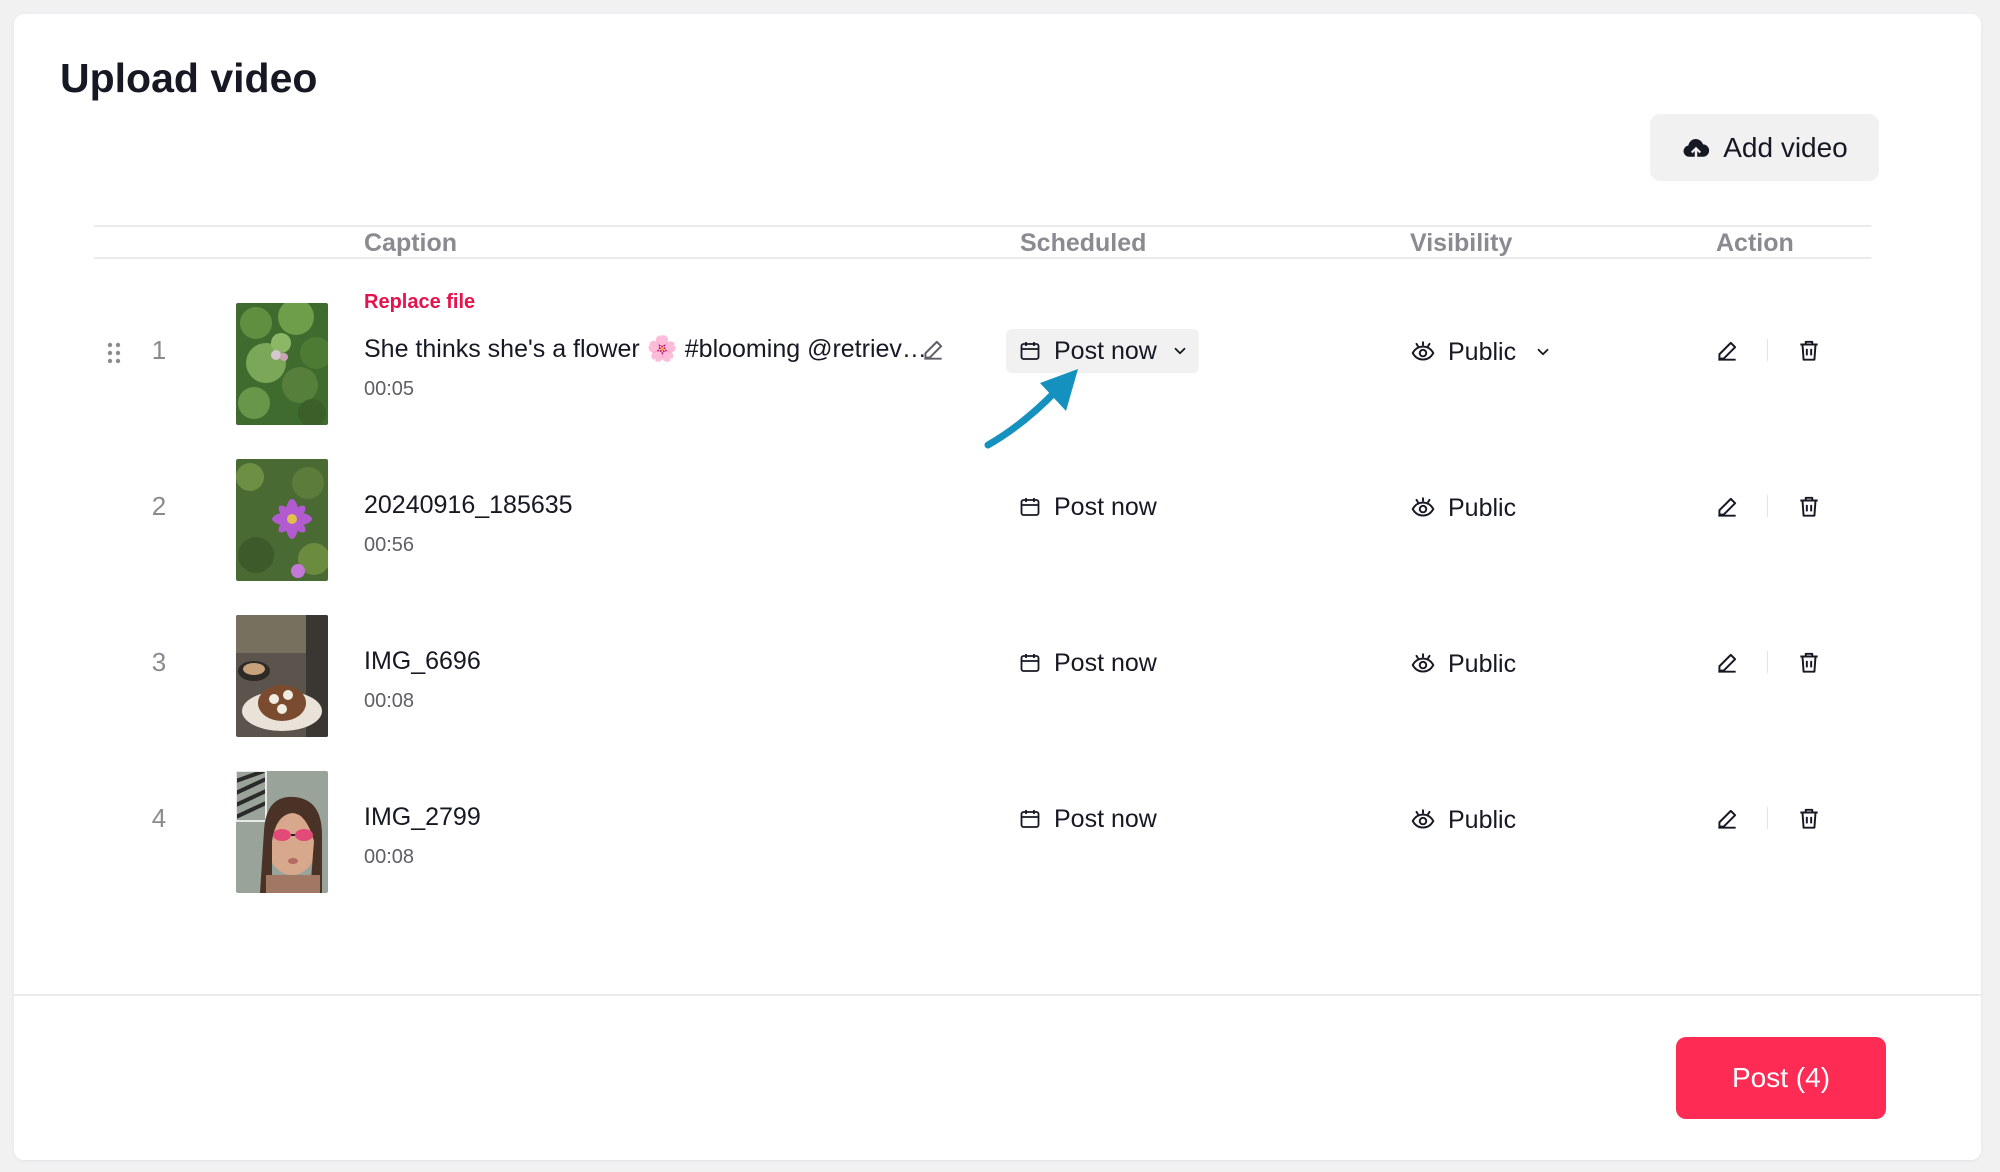  Describe the element at coordinates (159, 350) in the screenshot. I see `row-number: 1` at that location.